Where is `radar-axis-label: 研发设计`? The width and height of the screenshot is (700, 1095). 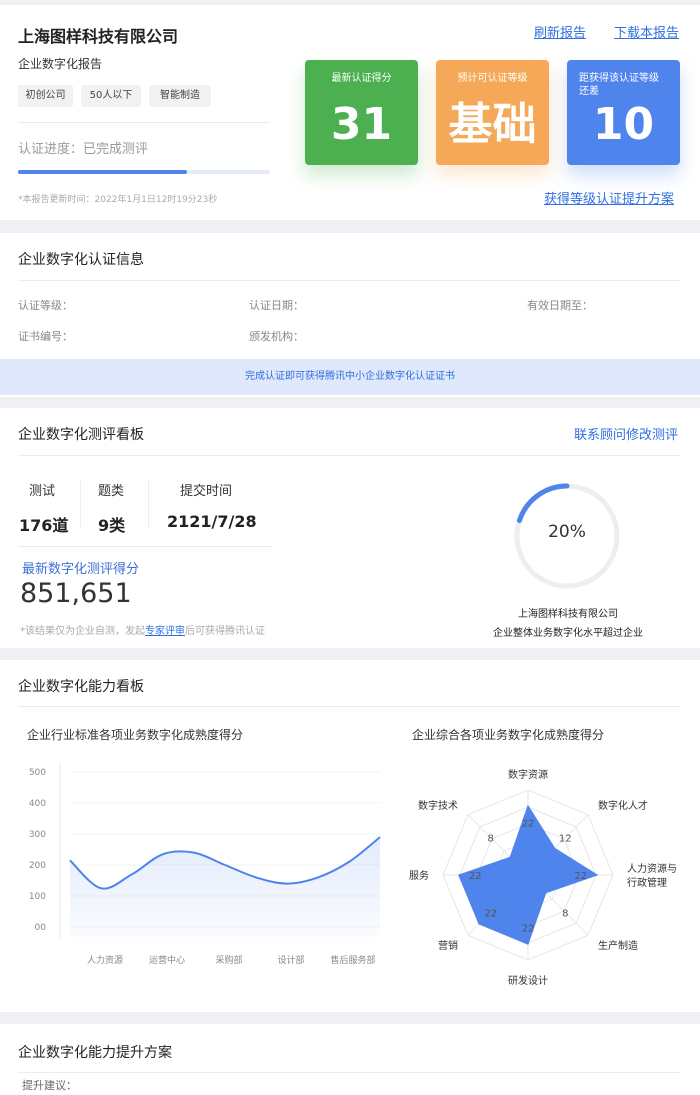 radar-axis-label: 研发设计 is located at coordinates (528, 980).